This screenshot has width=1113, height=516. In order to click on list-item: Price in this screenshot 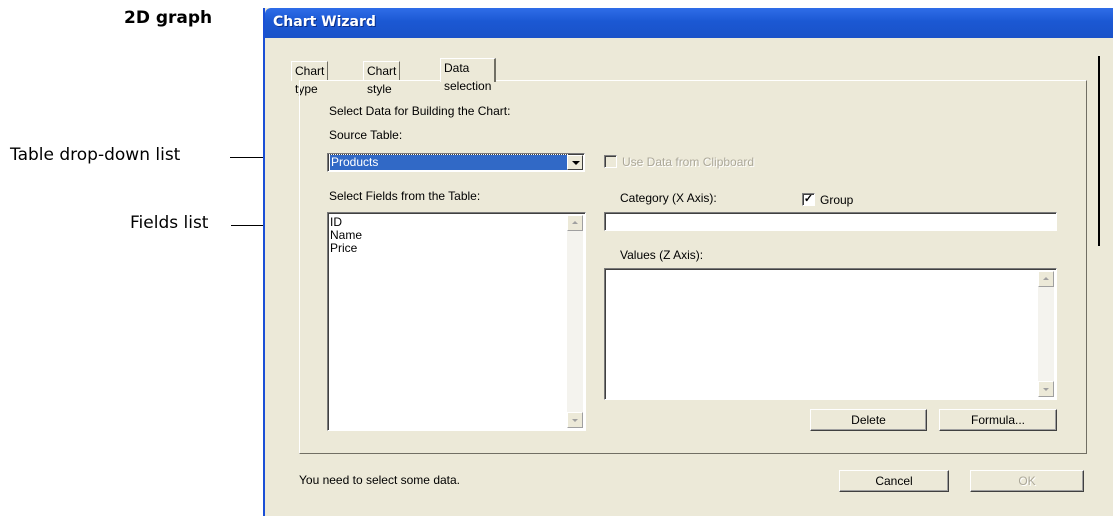, I will do `click(343, 248)`.